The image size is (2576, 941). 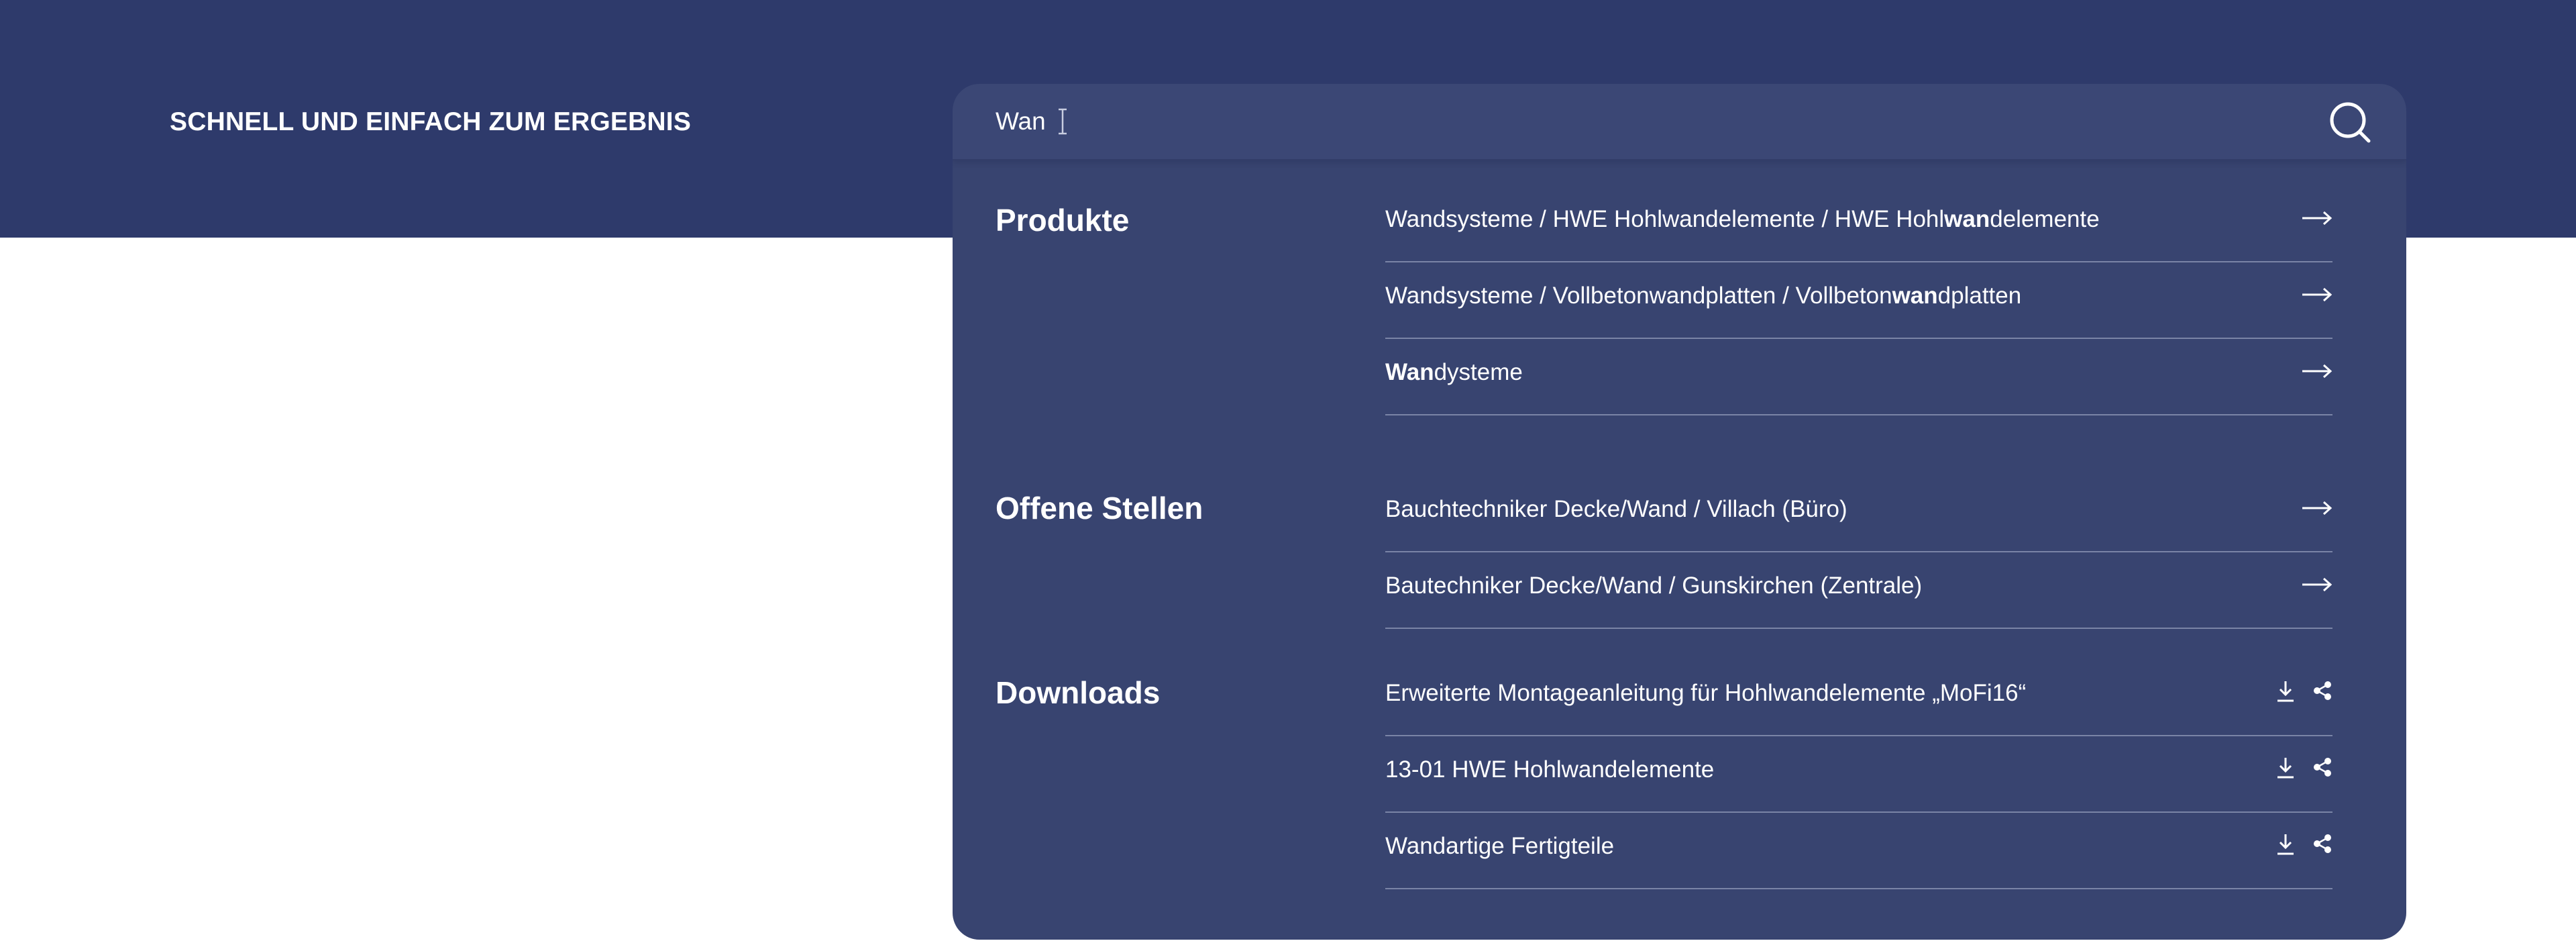 I want to click on search-input, so click(x=1633, y=122).